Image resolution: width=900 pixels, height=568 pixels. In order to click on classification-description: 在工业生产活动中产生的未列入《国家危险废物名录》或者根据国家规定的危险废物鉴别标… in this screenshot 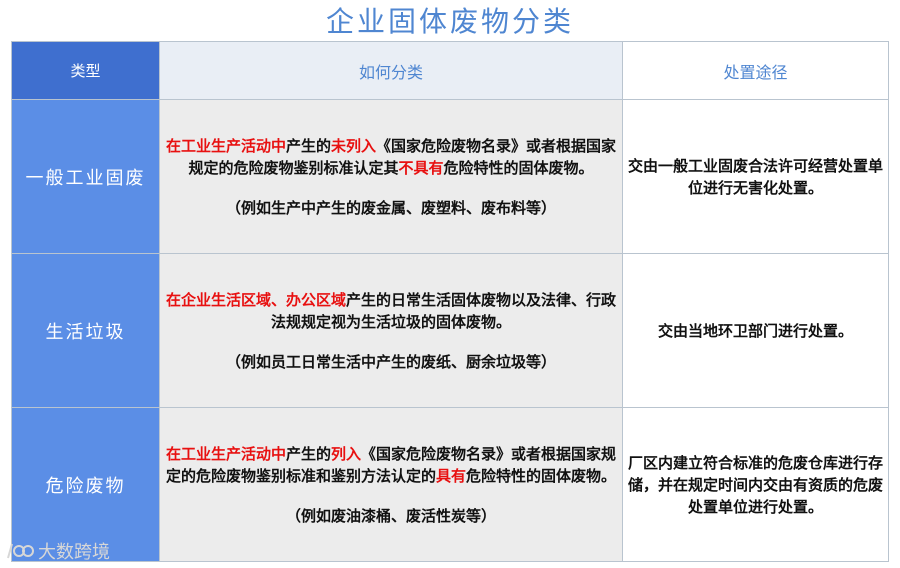, I will do `click(391, 157)`.